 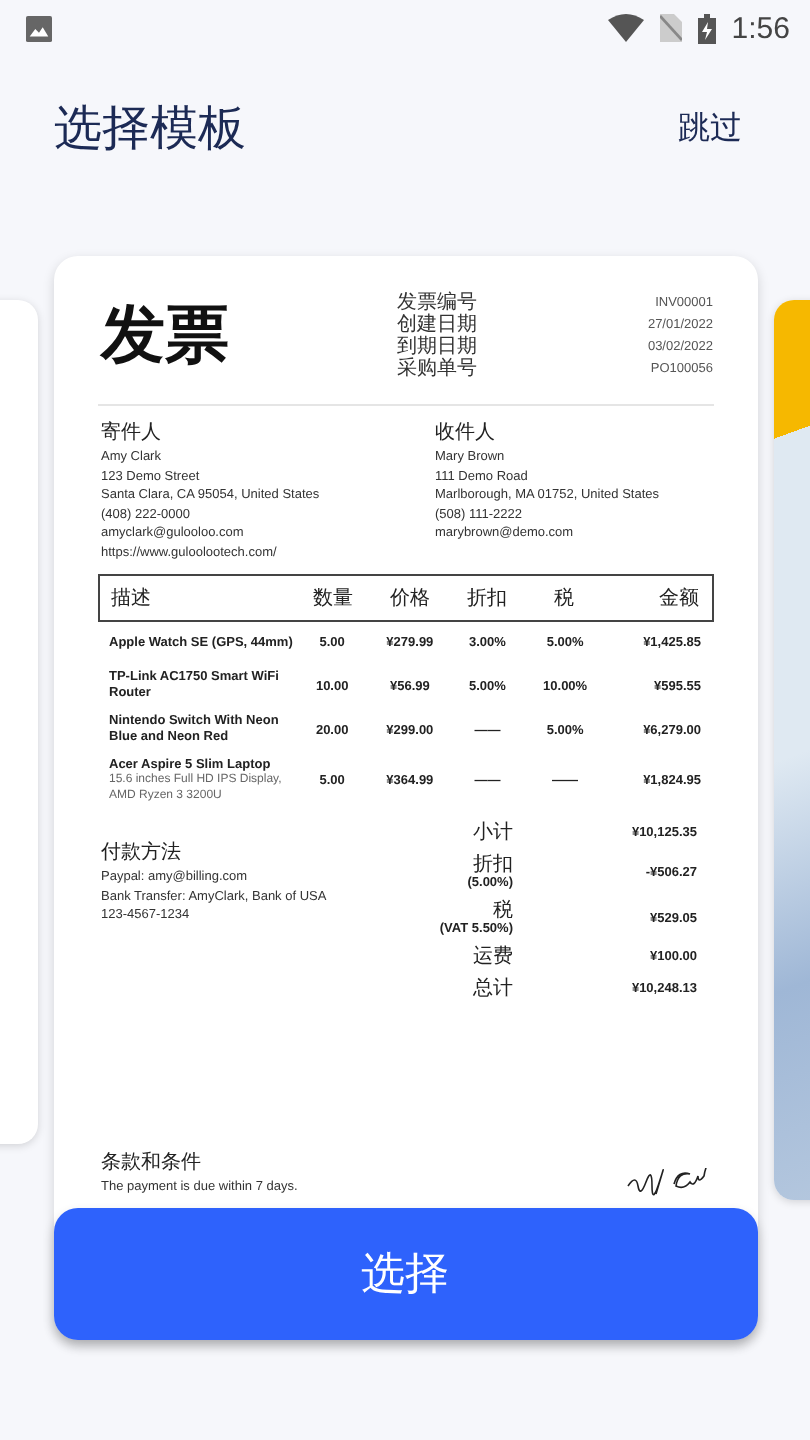 What do you see at coordinates (132, 432) in the screenshot?
I see `party-heading: 寄件人` at bounding box center [132, 432].